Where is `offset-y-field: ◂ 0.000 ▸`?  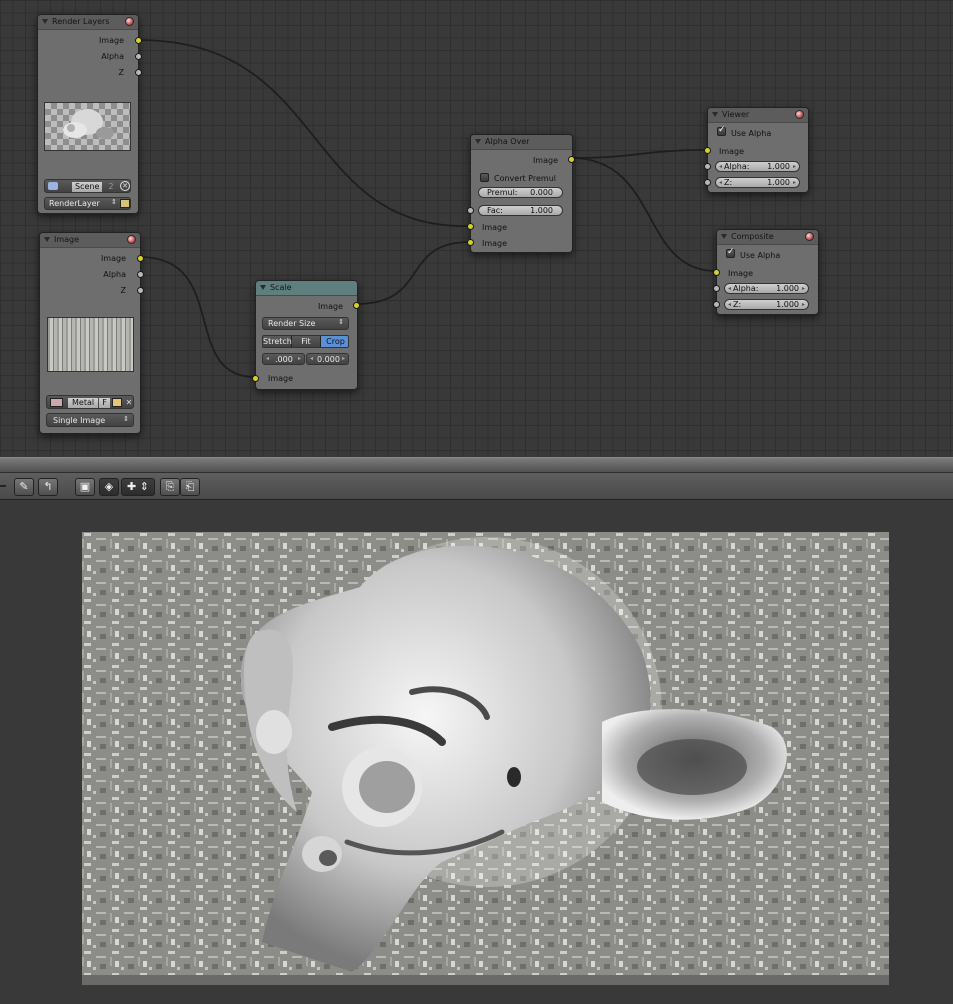
offset-y-field: ◂ 0.000 ▸ is located at coordinates (327, 359).